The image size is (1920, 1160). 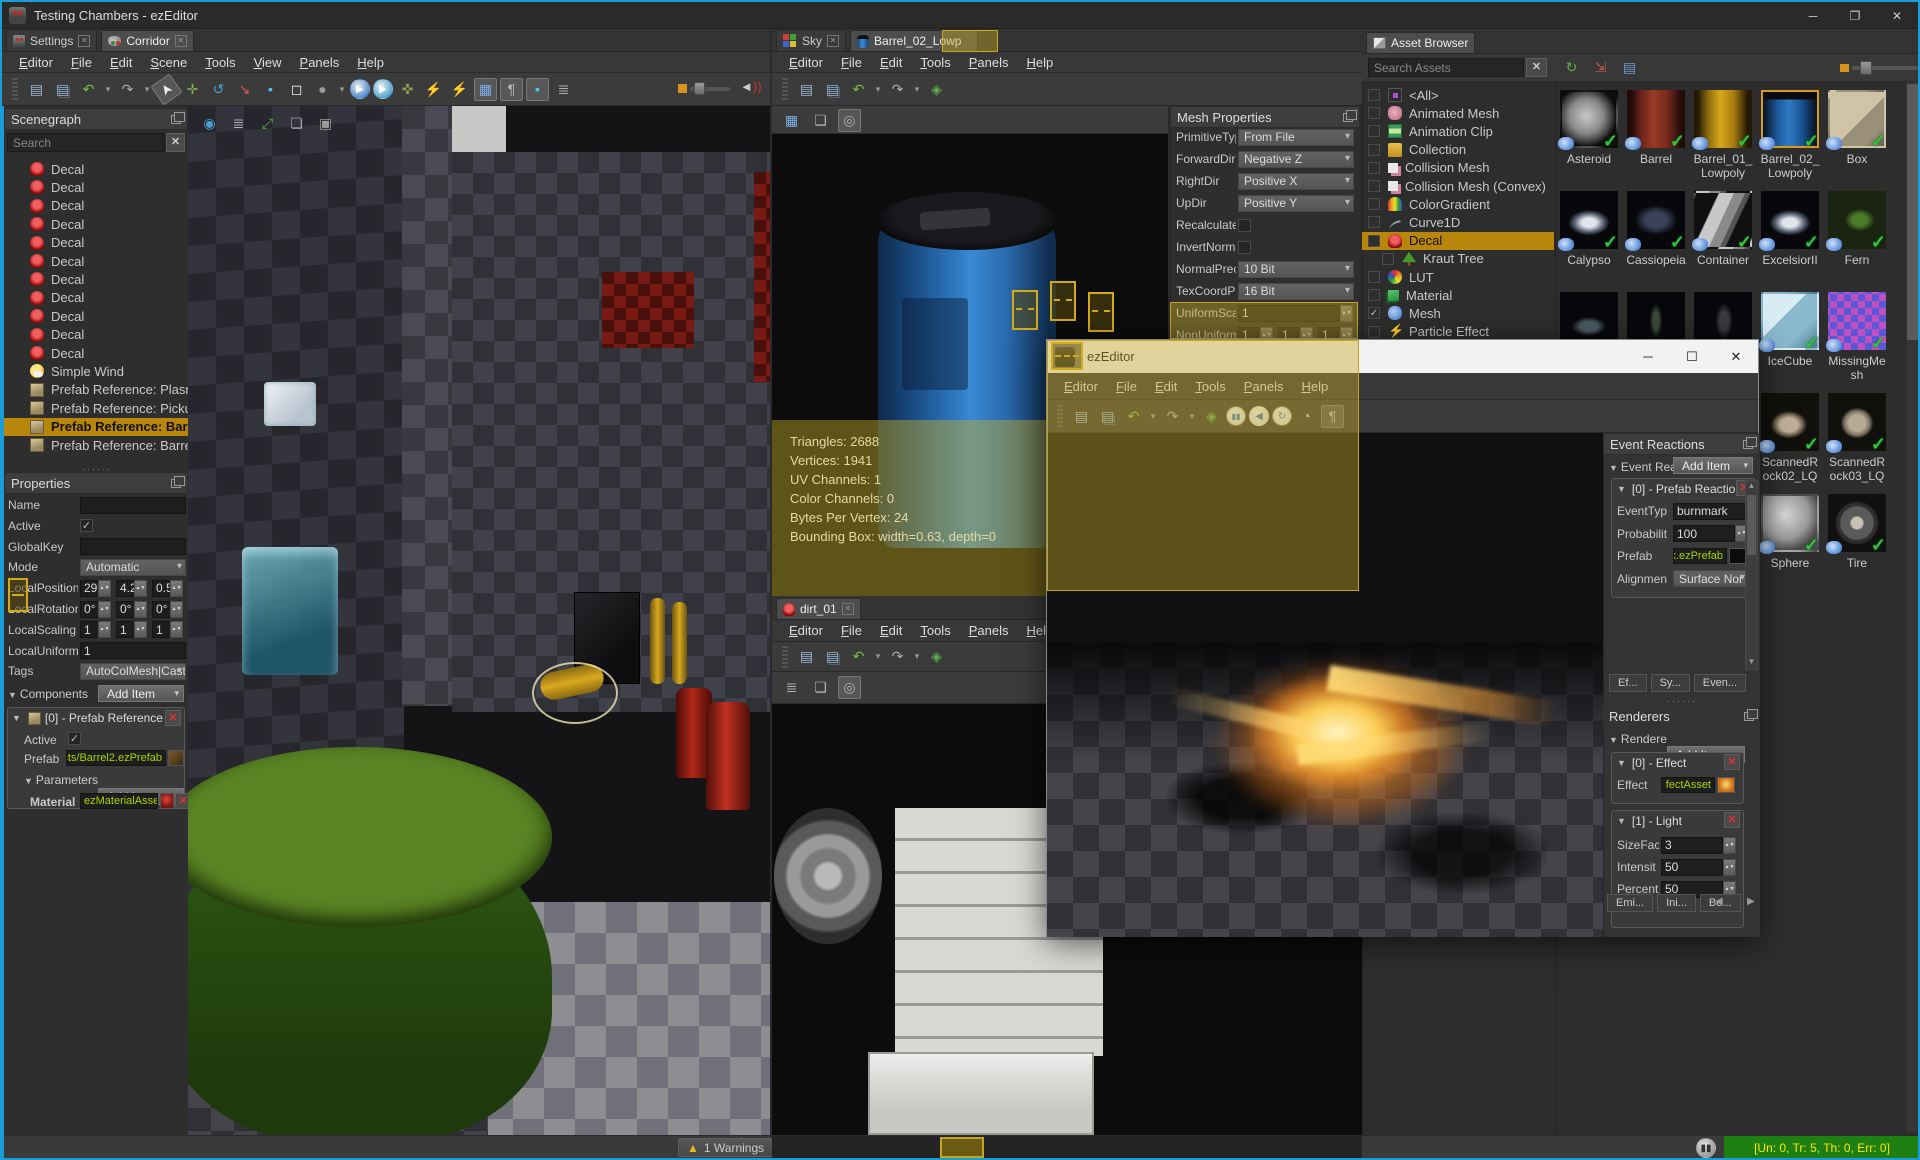 What do you see at coordinates (1732, 820) in the screenshot?
I see `remove-renderer-button: ✕` at bounding box center [1732, 820].